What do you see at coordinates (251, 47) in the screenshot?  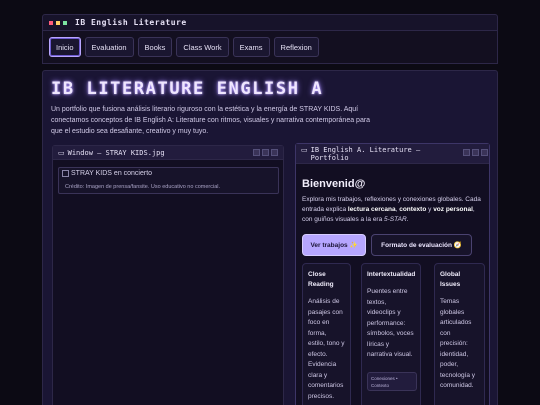 I see `nav-exams: Exams` at bounding box center [251, 47].